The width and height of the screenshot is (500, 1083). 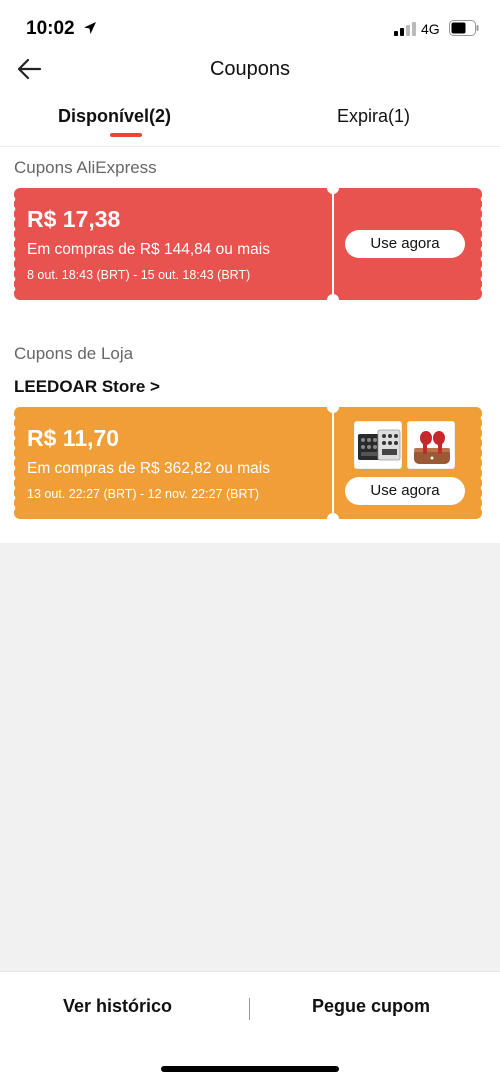 I want to click on page-title: Coupons, so click(x=250, y=69).